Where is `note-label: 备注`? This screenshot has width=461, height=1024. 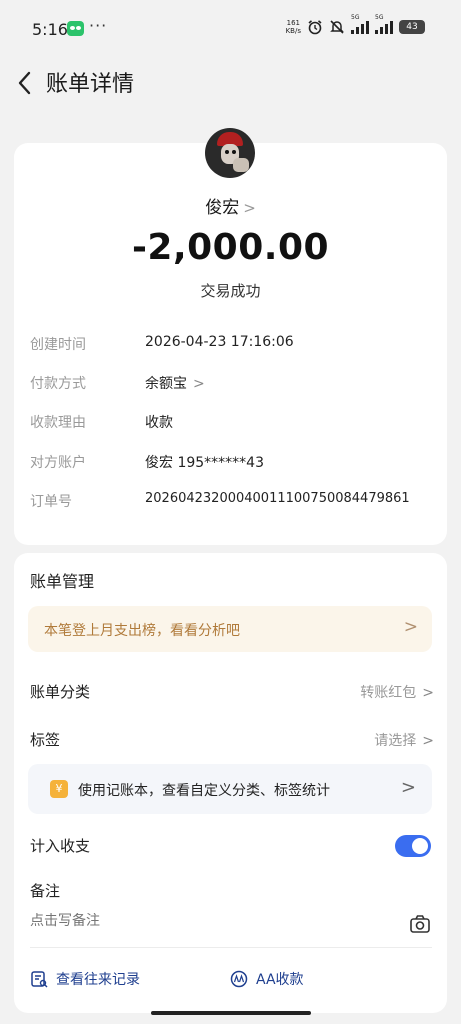 note-label: 备注 is located at coordinates (45, 891).